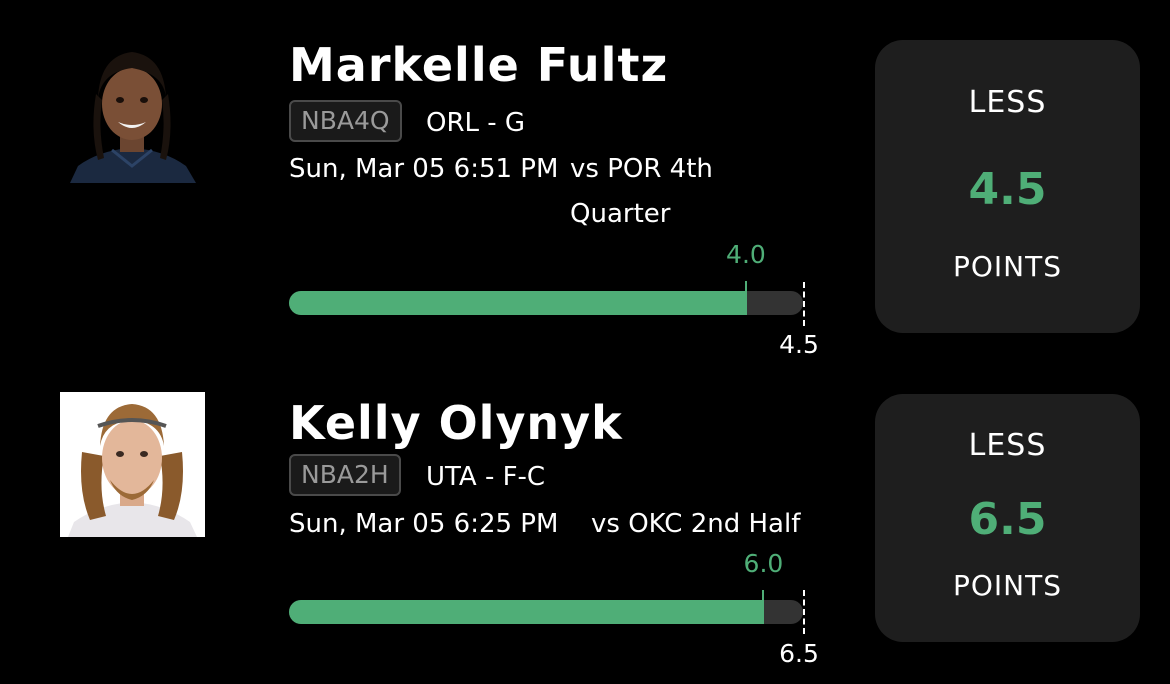 The height and width of the screenshot is (684, 1170). What do you see at coordinates (345, 121) in the screenshot?
I see `league-badge: NBA4Q` at bounding box center [345, 121].